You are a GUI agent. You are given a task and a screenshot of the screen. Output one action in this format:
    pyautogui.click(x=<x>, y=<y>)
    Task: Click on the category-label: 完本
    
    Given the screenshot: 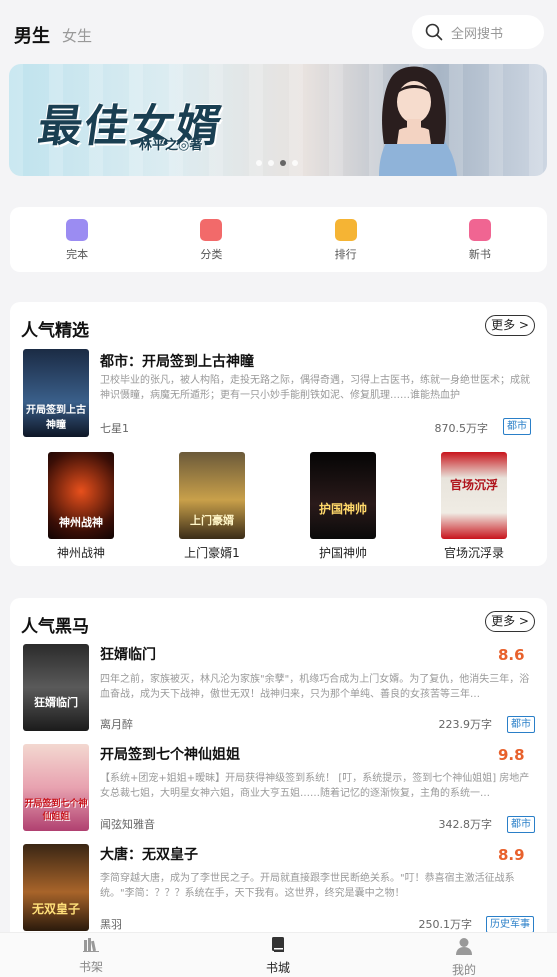 What is the action you would take?
    pyautogui.click(x=77, y=254)
    